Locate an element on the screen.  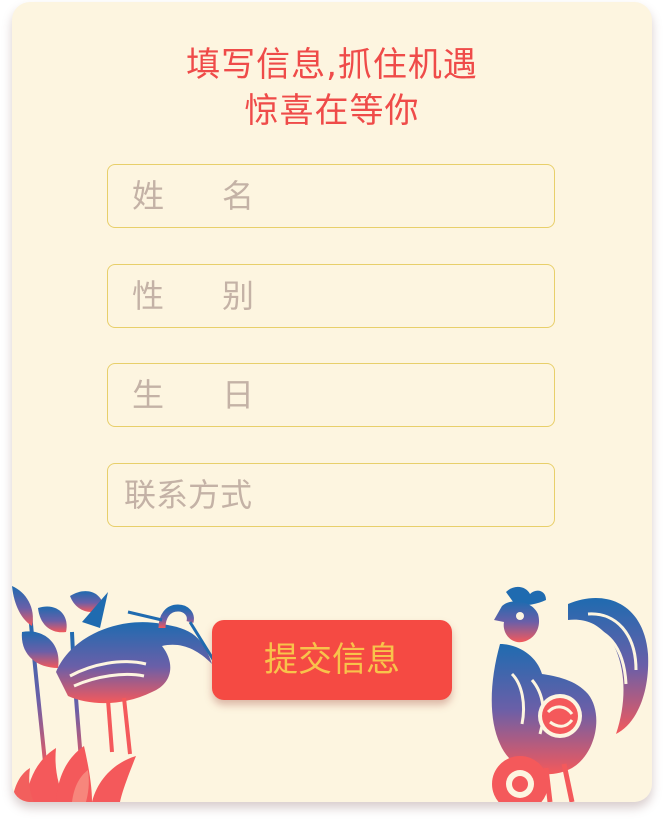
headline-line-2: 惊喜在等你 is located at coordinates (332, 111).